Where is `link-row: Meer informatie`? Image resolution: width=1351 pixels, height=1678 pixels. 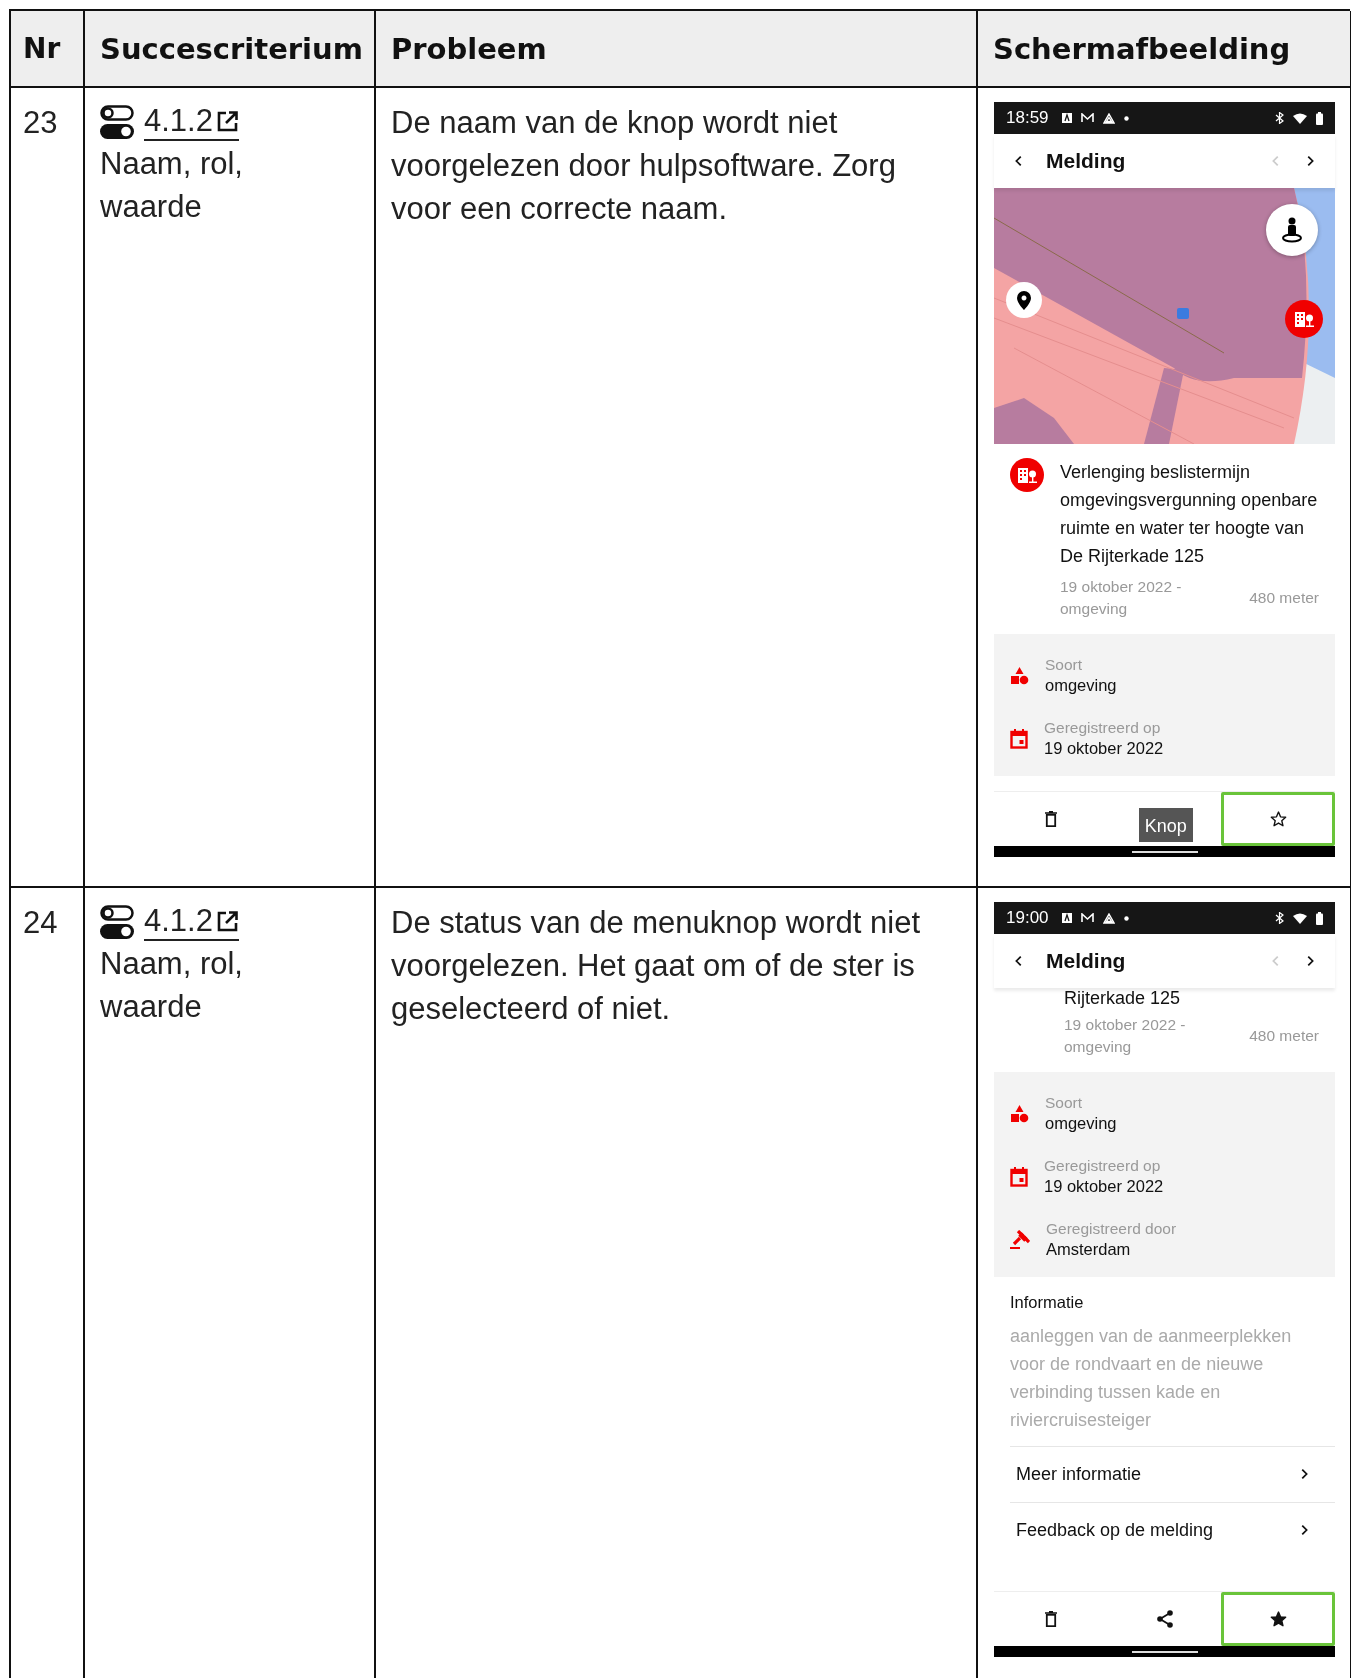 link-row: Meer informatie is located at coordinates (1172, 1473).